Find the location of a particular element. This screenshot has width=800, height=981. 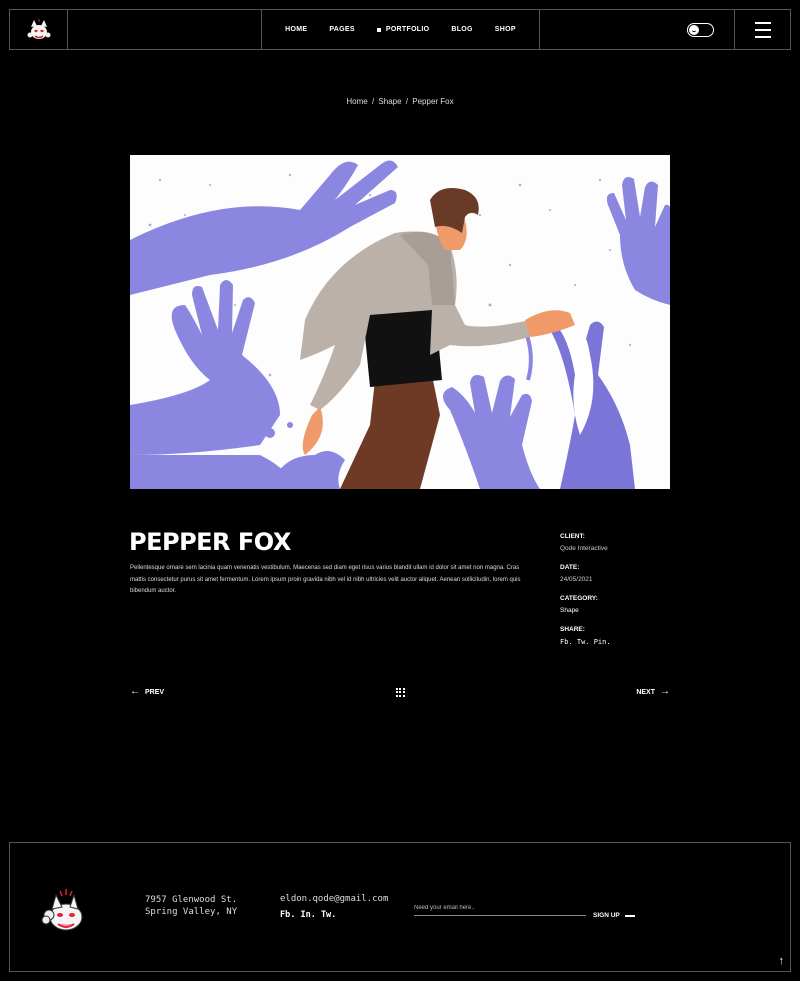

menu-cell is located at coordinates (762, 29).